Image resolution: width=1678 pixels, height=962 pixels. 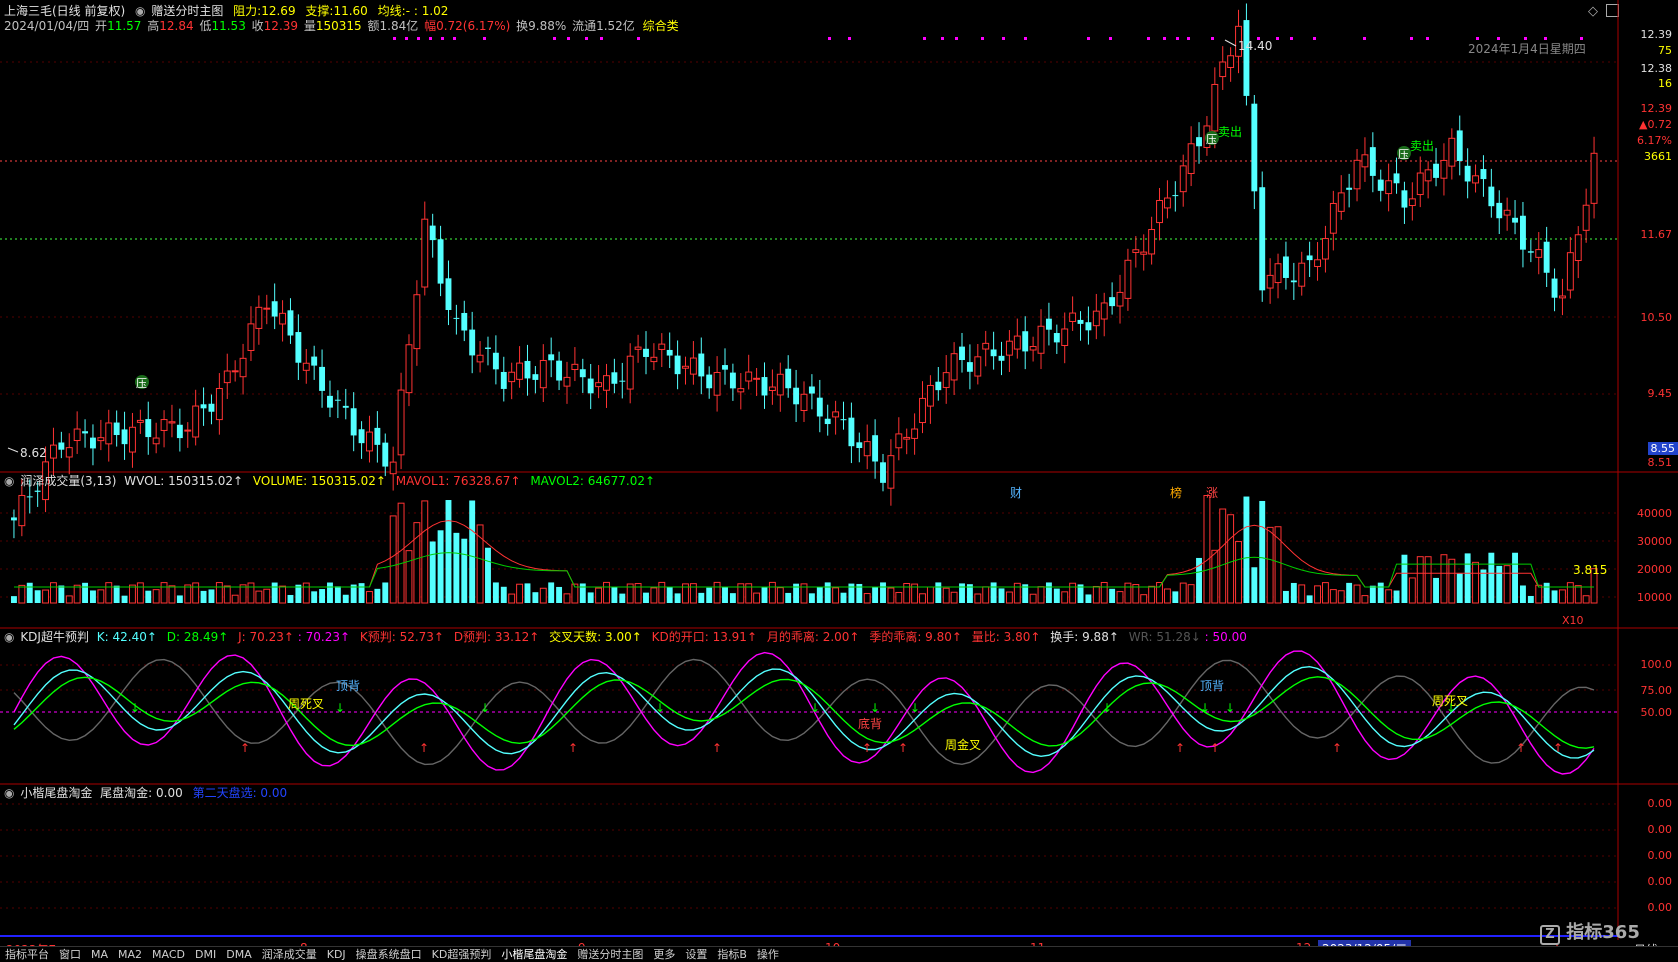 What do you see at coordinates (696, 954) in the screenshot?
I see `tab-14: 设置` at bounding box center [696, 954].